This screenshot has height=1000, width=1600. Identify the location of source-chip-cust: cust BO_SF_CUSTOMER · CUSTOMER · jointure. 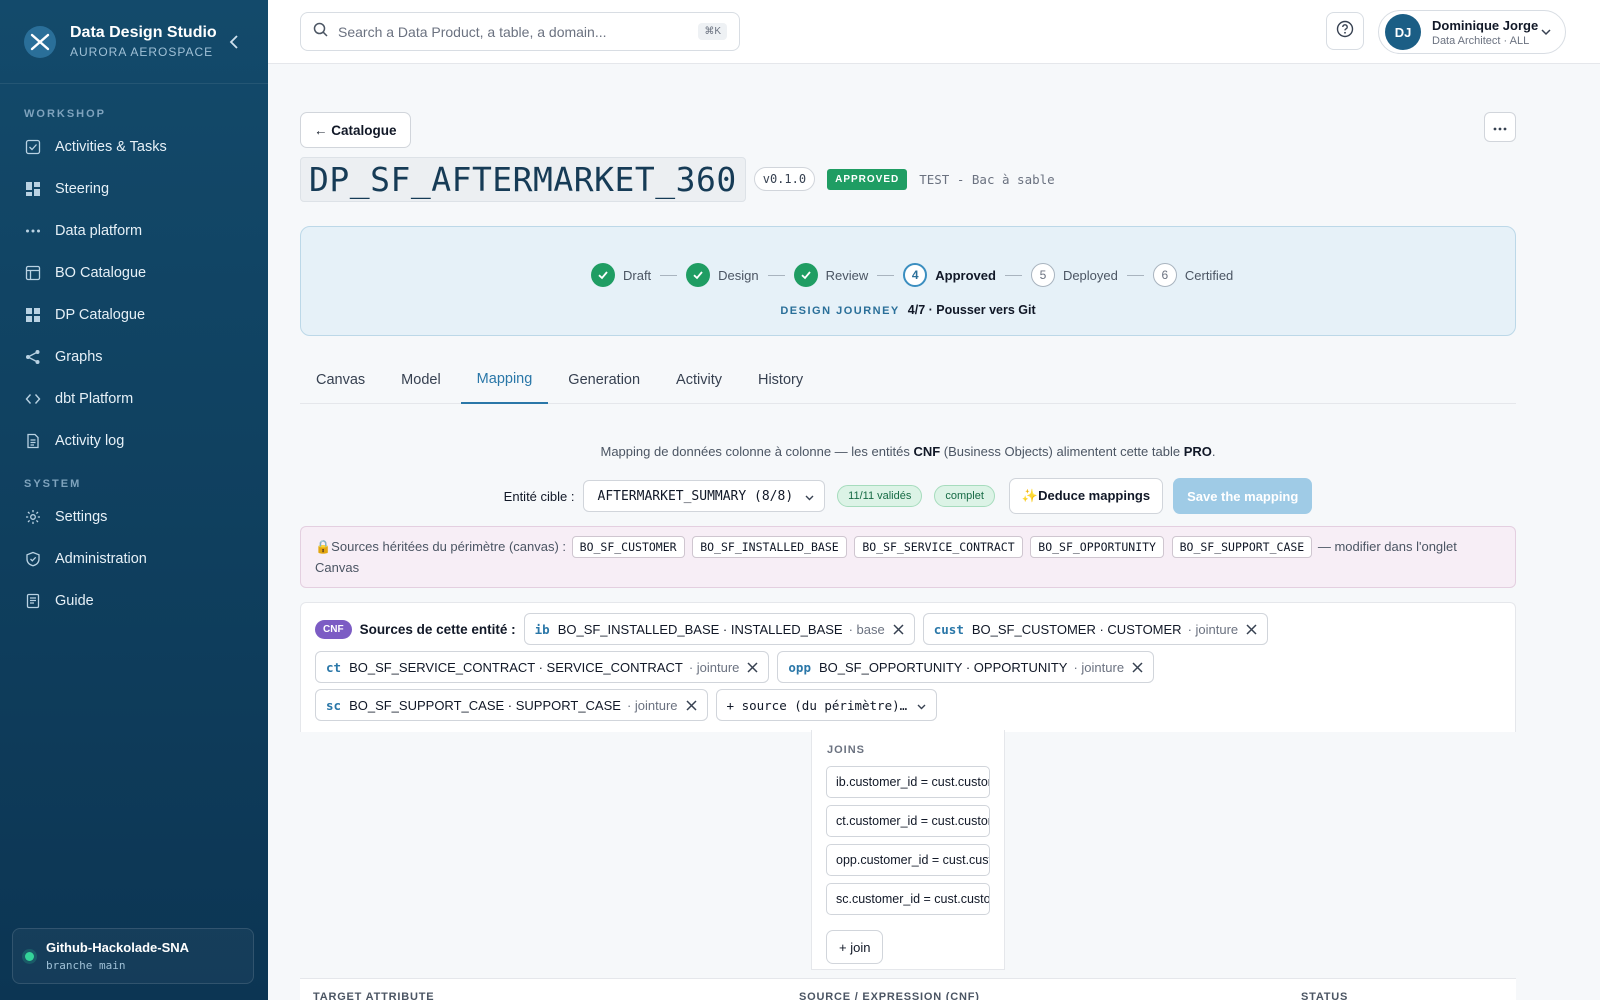
(1095, 629).